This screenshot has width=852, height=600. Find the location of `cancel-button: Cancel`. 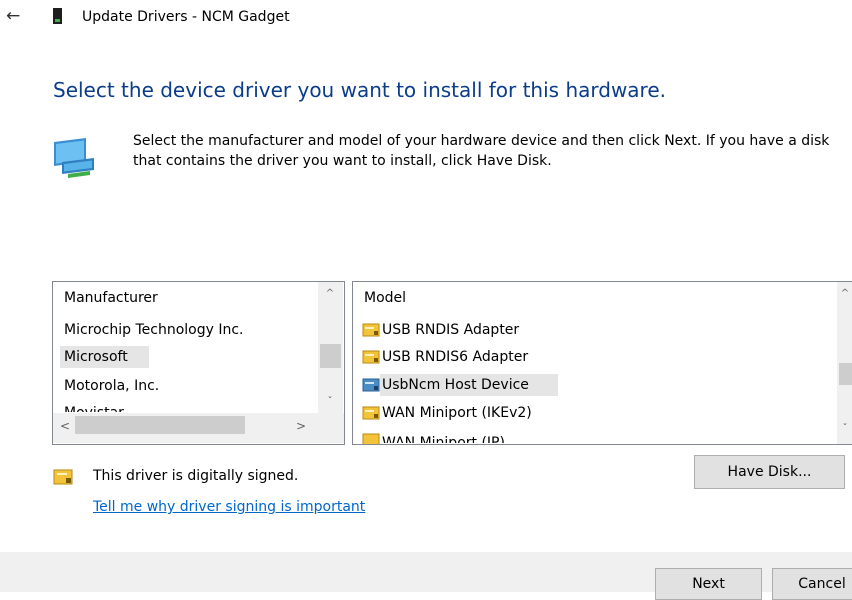

cancel-button: Cancel is located at coordinates (812, 584).